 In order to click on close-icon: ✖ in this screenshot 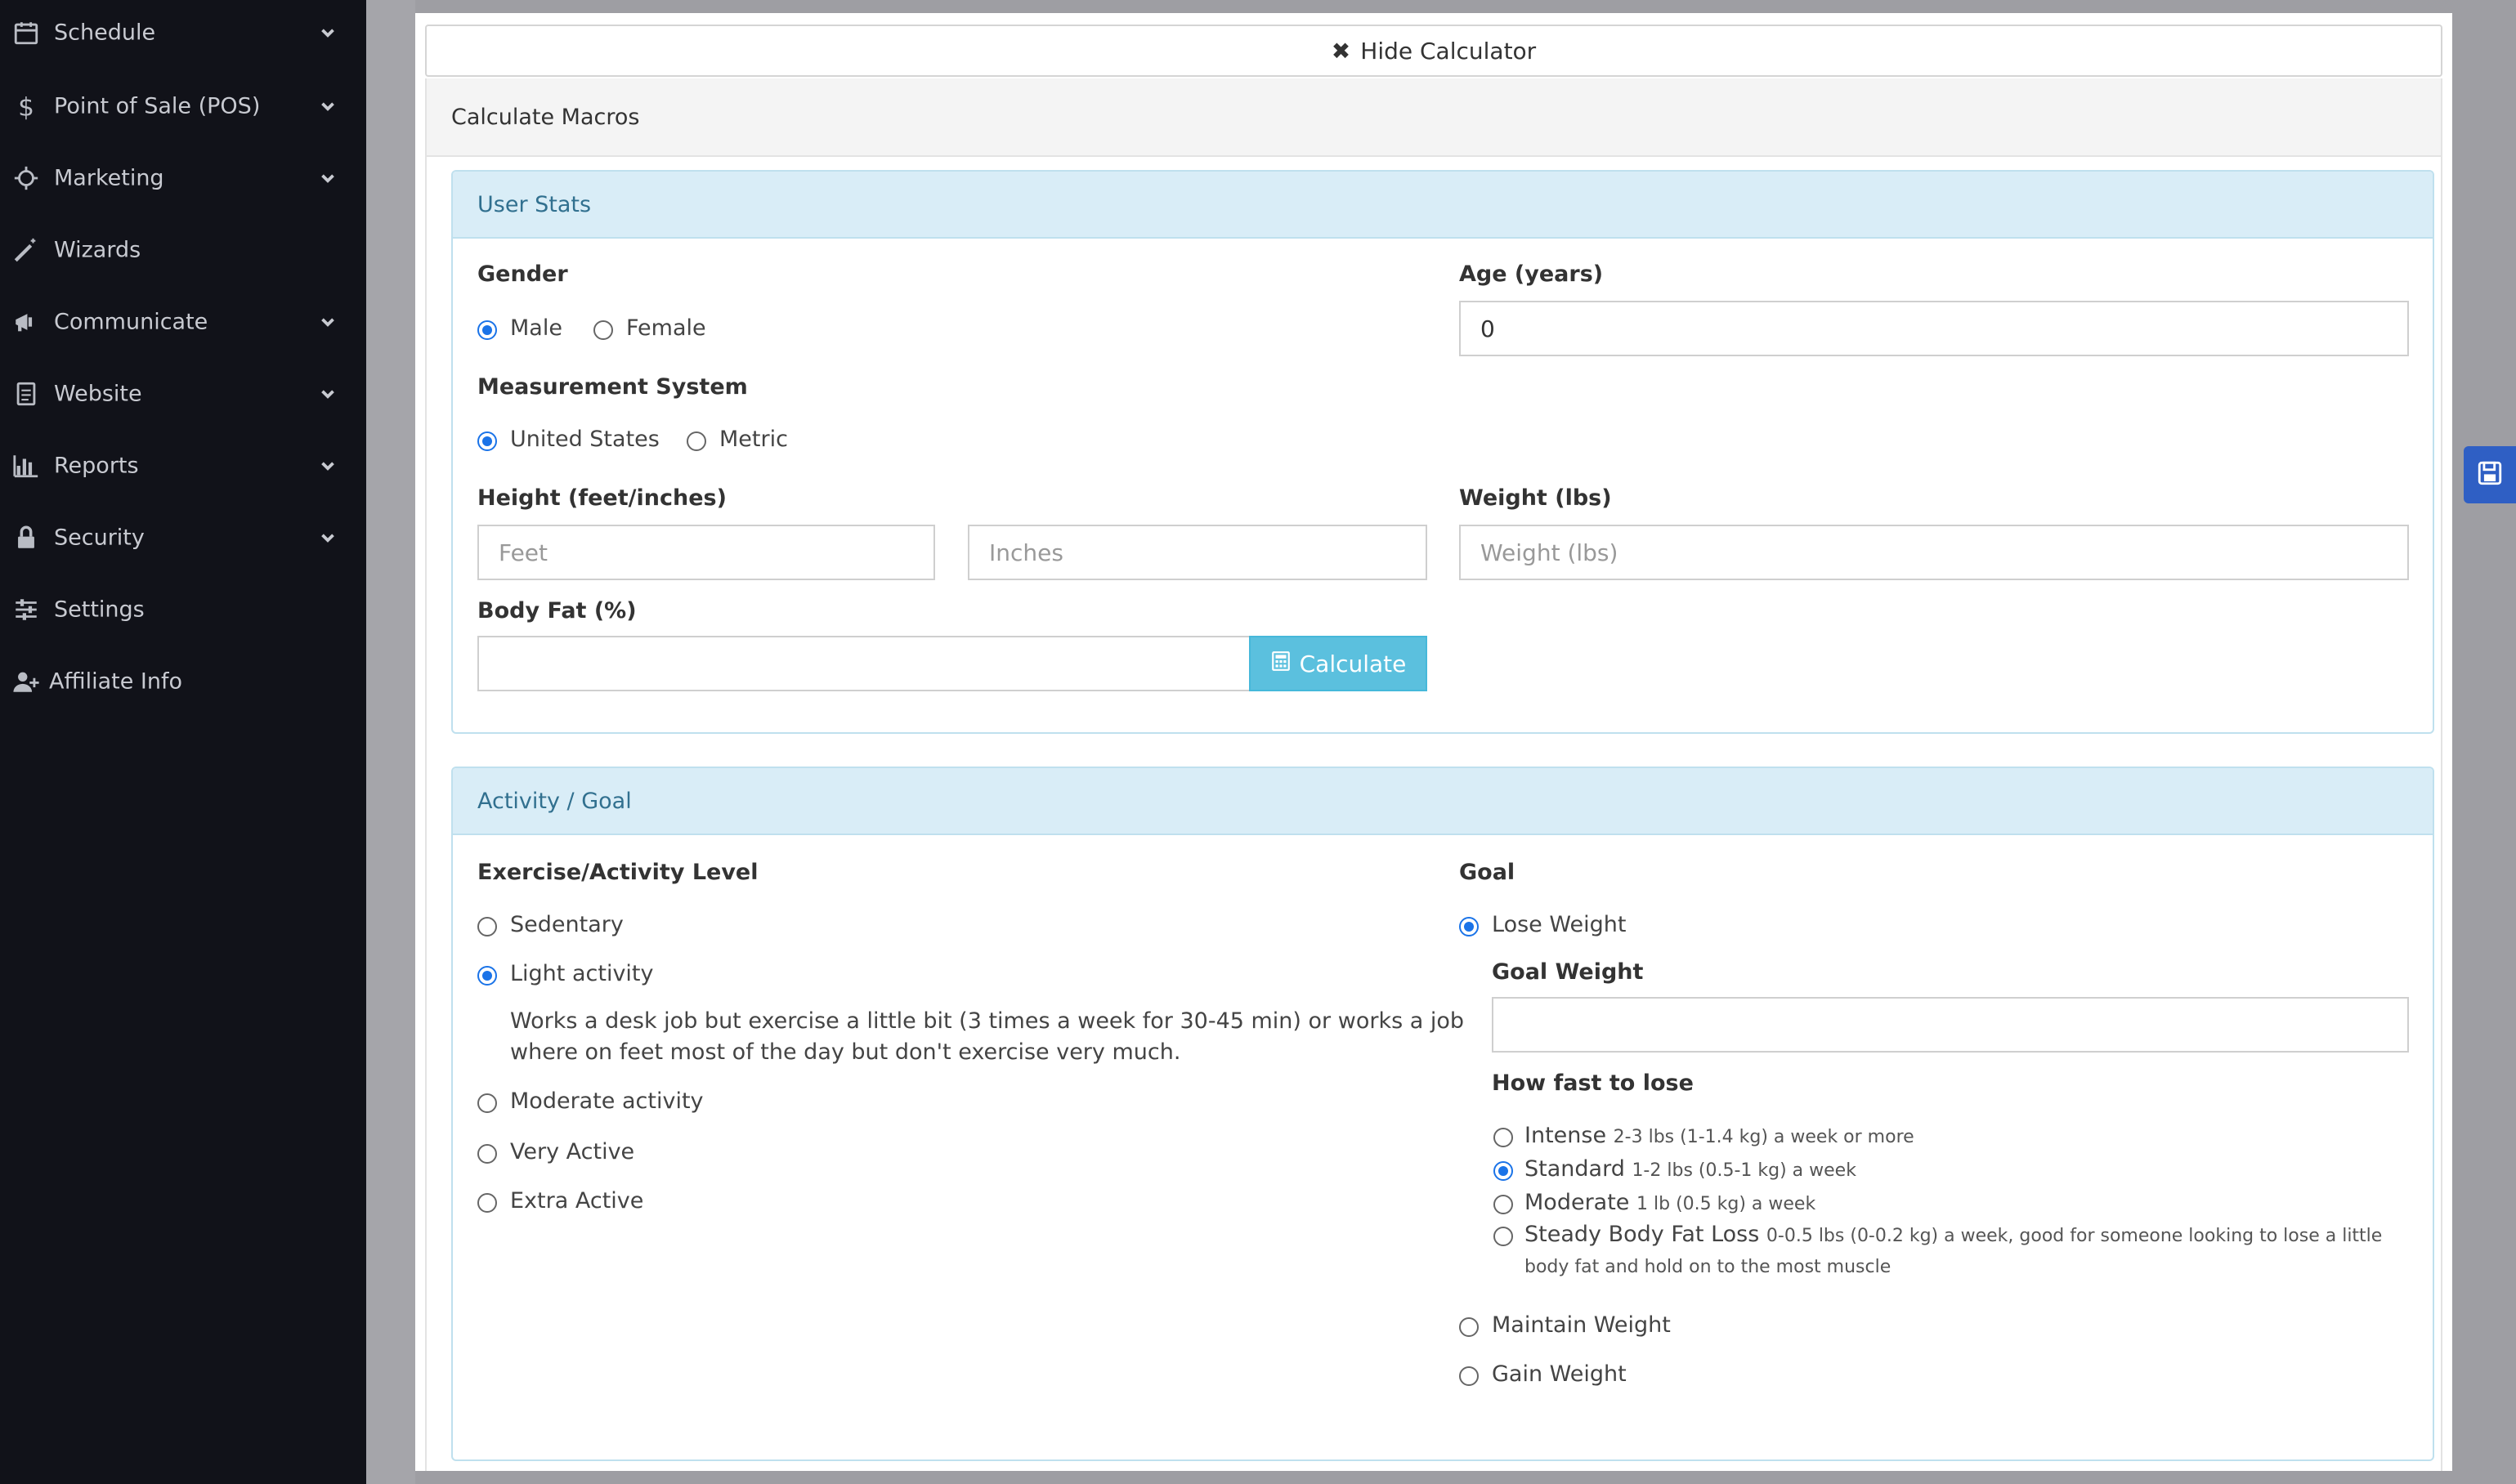, I will do `click(1341, 51)`.